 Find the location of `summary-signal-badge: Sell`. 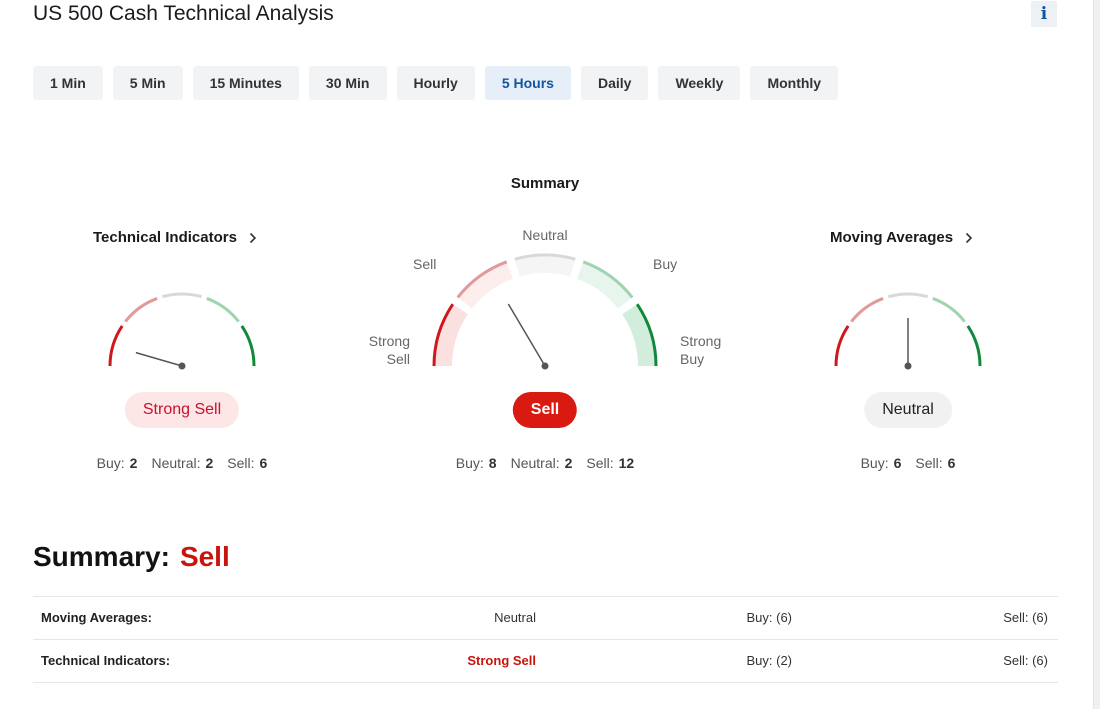

summary-signal-badge: Sell is located at coordinates (545, 410).